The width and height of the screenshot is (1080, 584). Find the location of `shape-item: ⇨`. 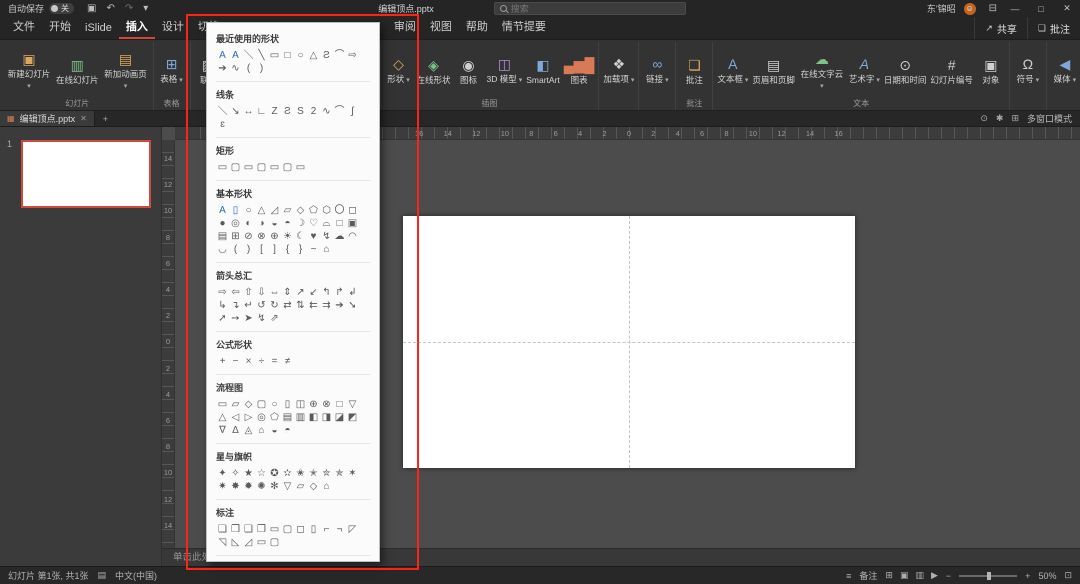

shape-item: ⇨ is located at coordinates (222, 292).